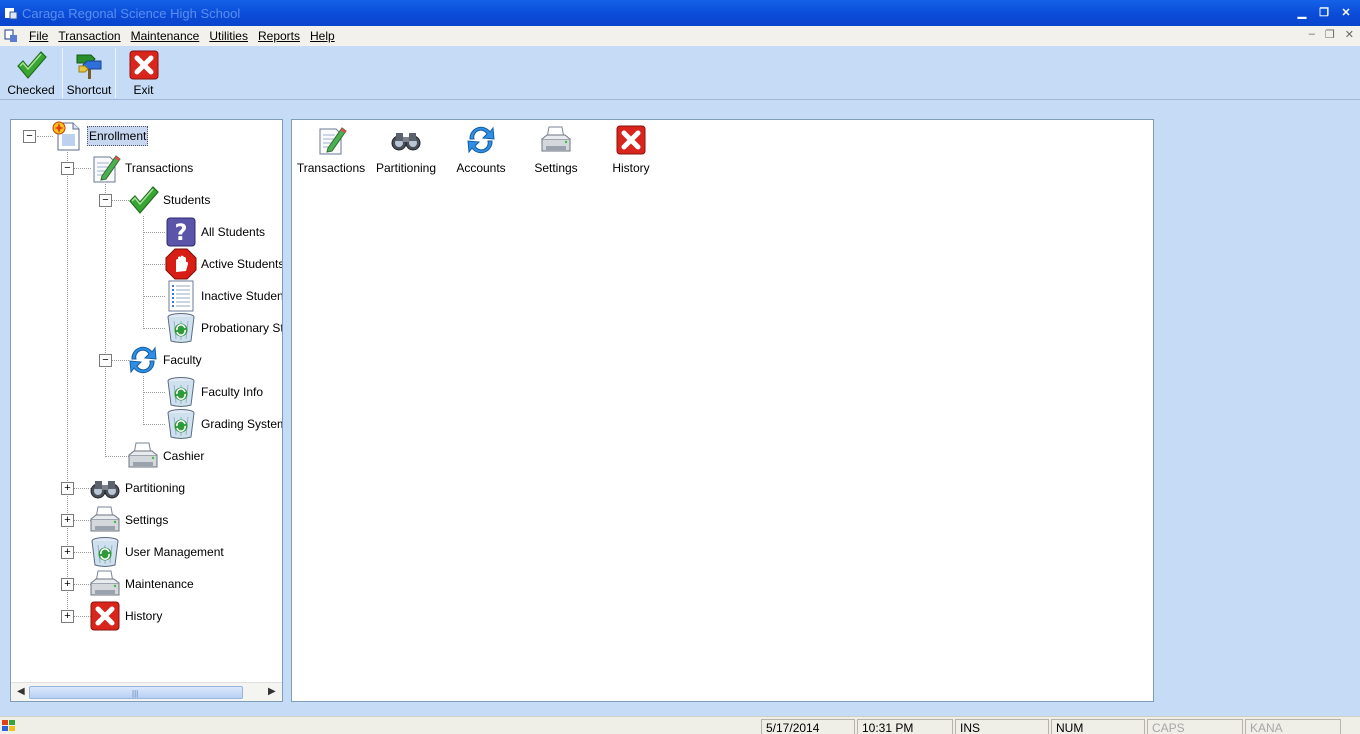 This screenshot has height=734, width=1360. I want to click on tree-node-user-management: User Management, so click(156, 552).